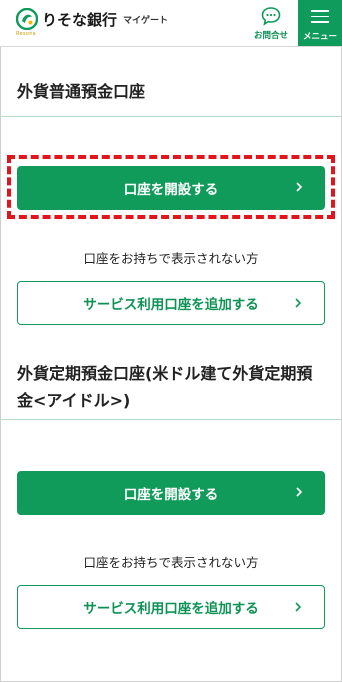  Describe the element at coordinates (27, 19) in the screenshot. I see `resona-logo-icon` at that location.